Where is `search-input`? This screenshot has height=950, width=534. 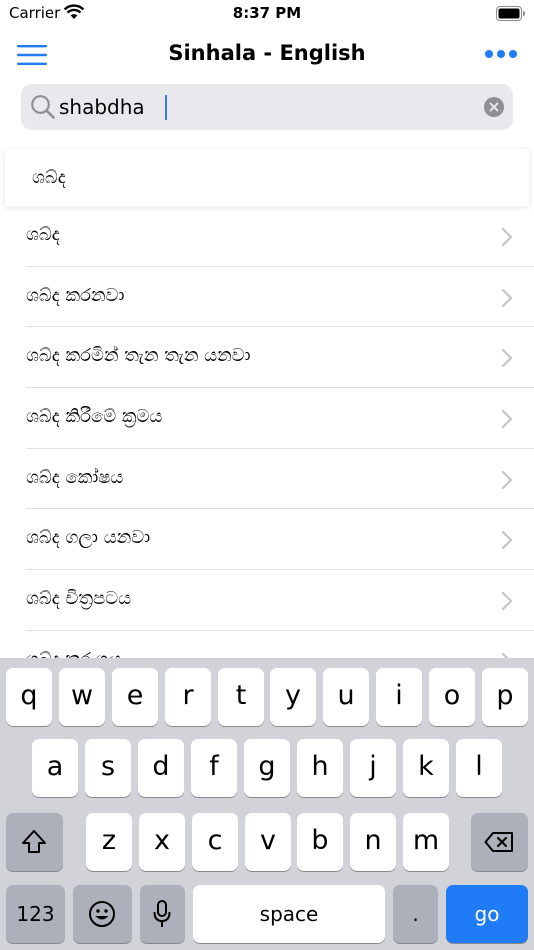
search-input is located at coordinates (269, 107).